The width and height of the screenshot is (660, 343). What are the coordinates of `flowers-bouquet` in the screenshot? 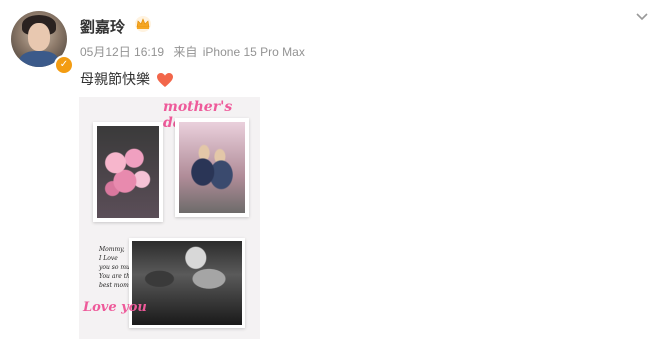 It's located at (128, 172).